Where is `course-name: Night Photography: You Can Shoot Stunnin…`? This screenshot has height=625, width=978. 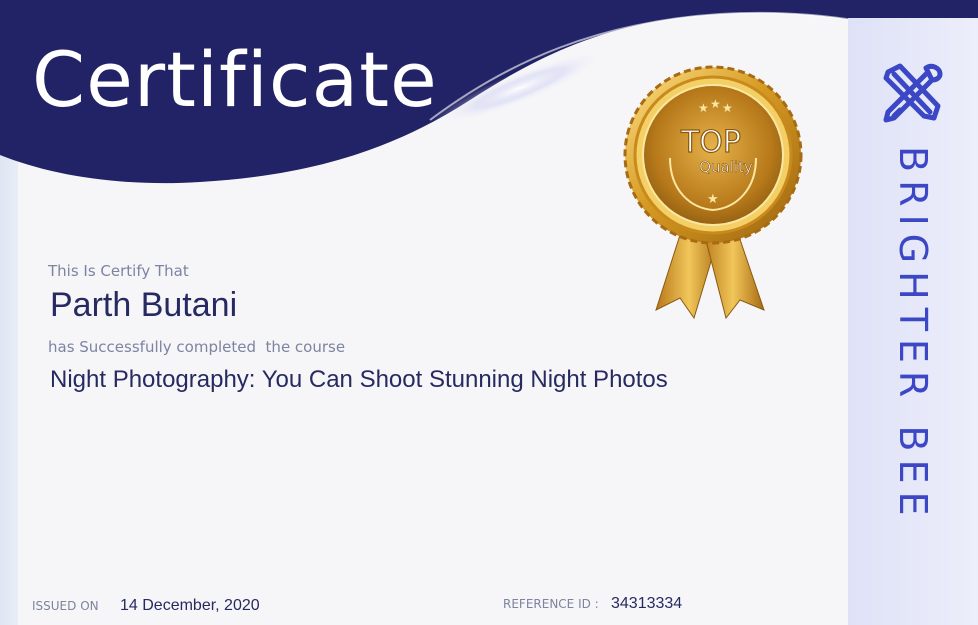
course-name: Night Photography: You Can Shoot Stunnin… is located at coordinates (359, 379).